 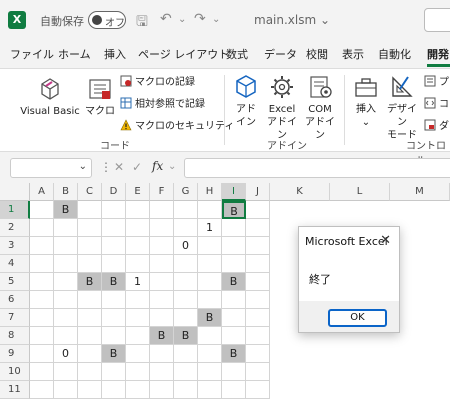 I want to click on cell-i10, so click(x=234, y=372).